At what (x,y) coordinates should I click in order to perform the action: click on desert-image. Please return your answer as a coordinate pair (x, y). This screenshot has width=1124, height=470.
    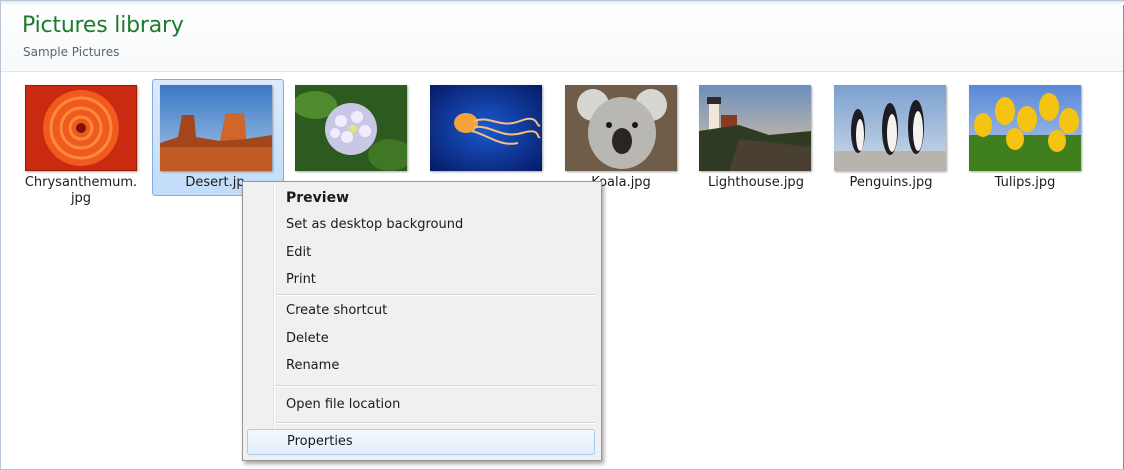
    Looking at the image, I should click on (216, 128).